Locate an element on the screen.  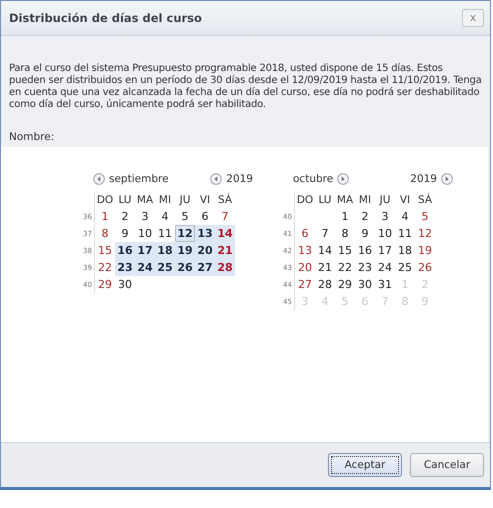
calendar-day: 31 is located at coordinates (385, 284).